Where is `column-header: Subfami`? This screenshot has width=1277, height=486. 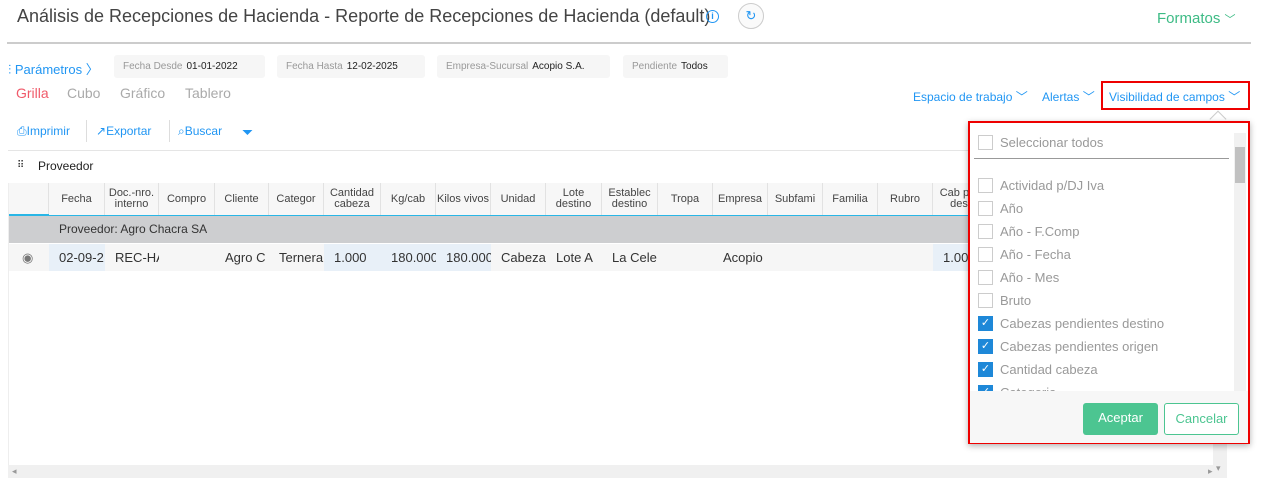 column-header: Subfami is located at coordinates (795, 199).